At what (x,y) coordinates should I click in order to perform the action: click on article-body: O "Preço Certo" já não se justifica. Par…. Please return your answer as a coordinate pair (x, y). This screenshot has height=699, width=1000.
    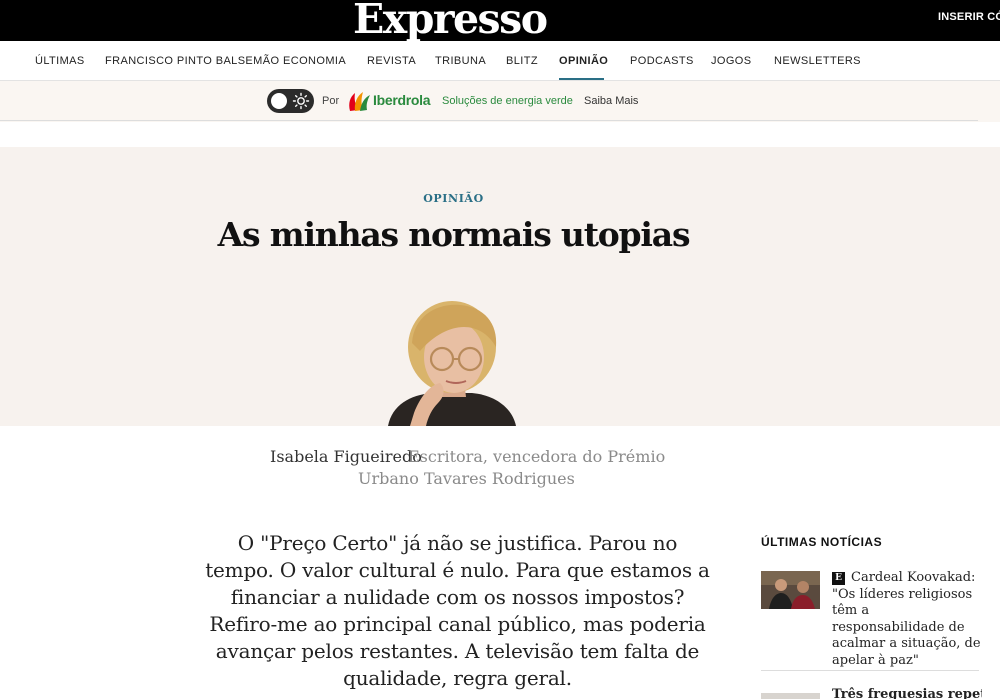
    Looking at the image, I should click on (457, 610).